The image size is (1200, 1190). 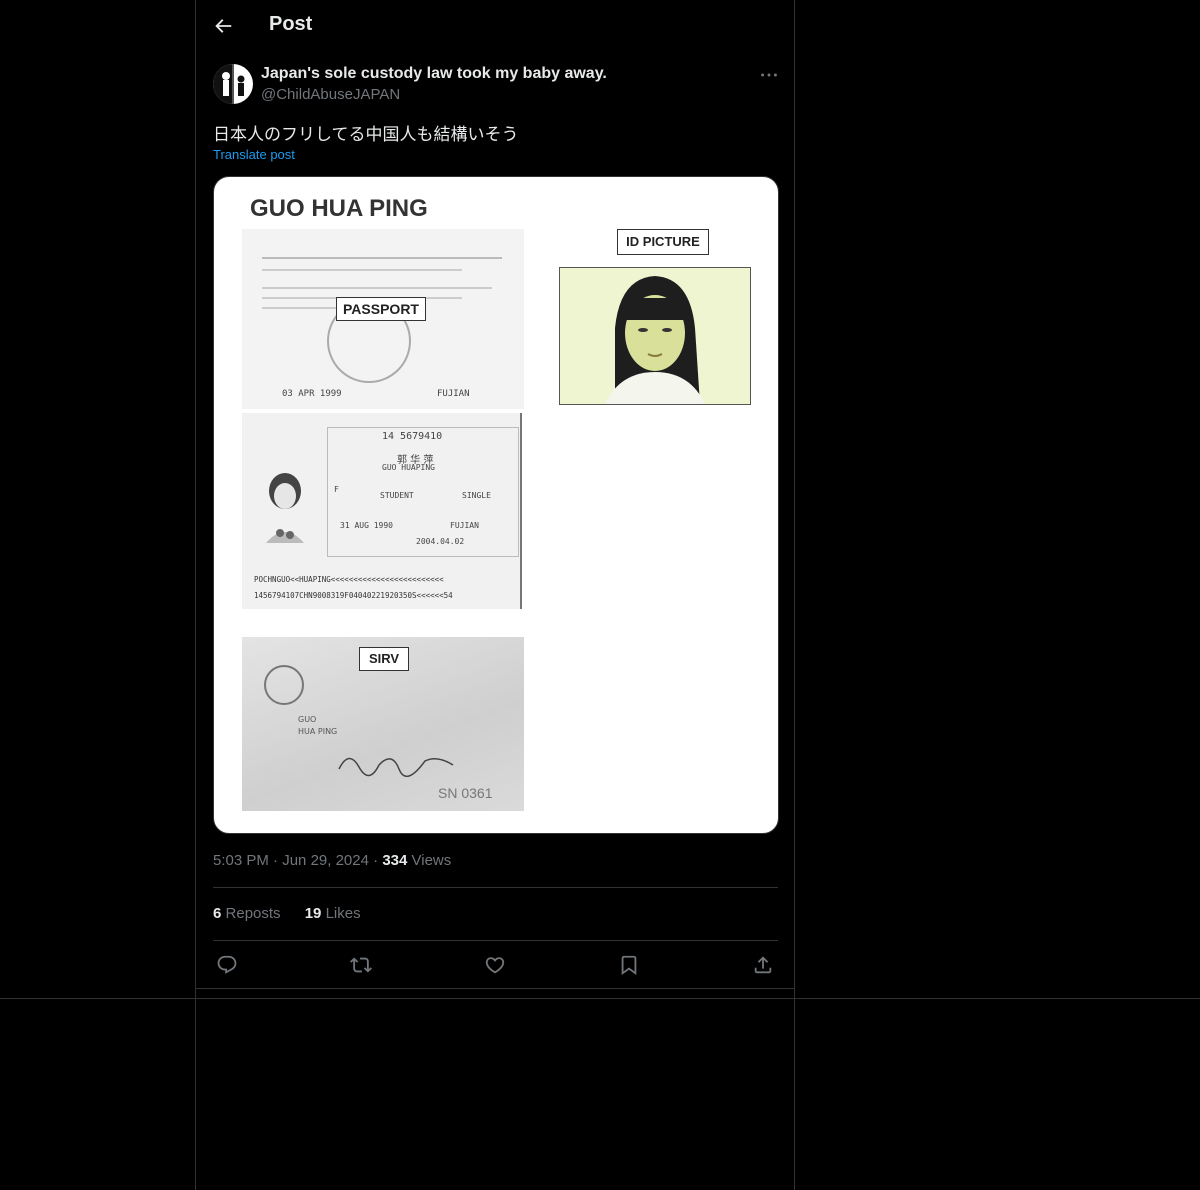 What do you see at coordinates (254, 154) in the screenshot?
I see `translate-post-link: Translate post` at bounding box center [254, 154].